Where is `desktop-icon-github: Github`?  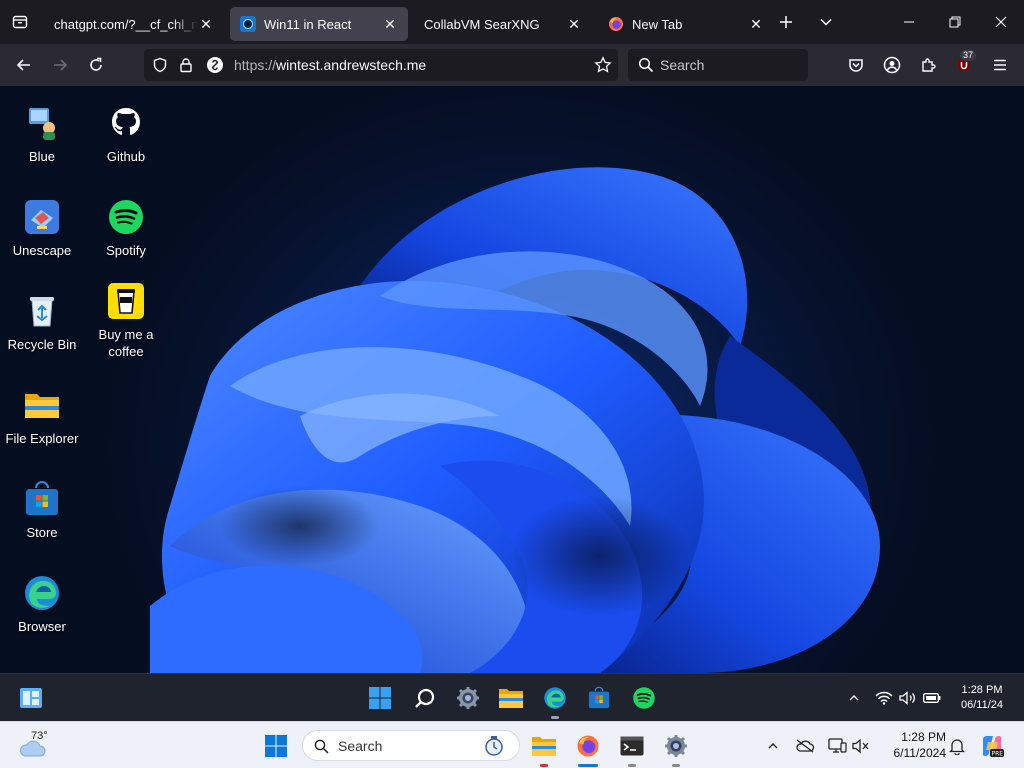 desktop-icon-github: Github is located at coordinates (126, 134).